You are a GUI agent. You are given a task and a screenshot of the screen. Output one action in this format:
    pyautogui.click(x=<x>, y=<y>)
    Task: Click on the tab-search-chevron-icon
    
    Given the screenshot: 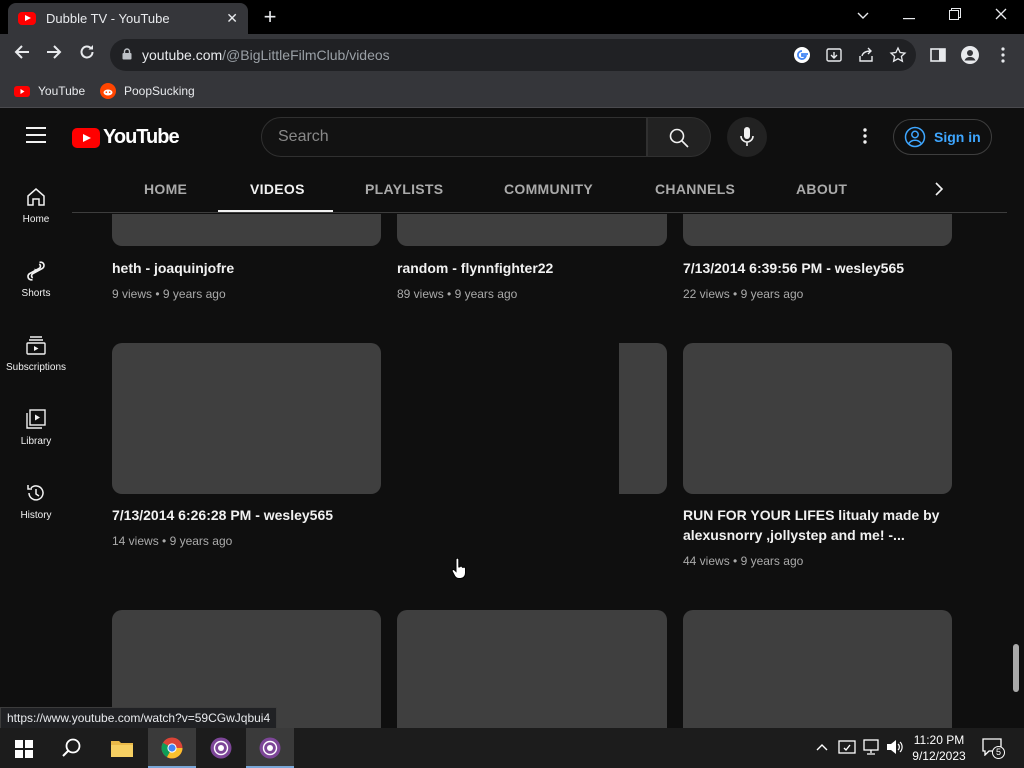 What is the action you would take?
    pyautogui.click(x=863, y=15)
    